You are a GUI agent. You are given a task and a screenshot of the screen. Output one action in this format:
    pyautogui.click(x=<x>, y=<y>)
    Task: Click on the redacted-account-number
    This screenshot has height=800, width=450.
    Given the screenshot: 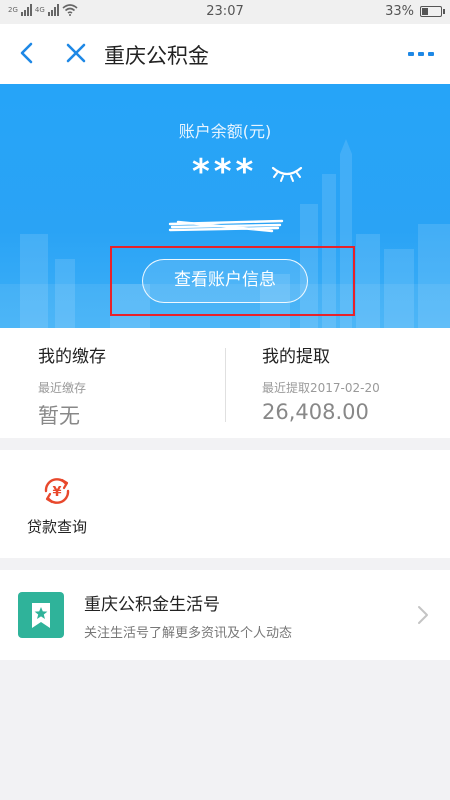 What is the action you would take?
    pyautogui.click(x=226, y=226)
    